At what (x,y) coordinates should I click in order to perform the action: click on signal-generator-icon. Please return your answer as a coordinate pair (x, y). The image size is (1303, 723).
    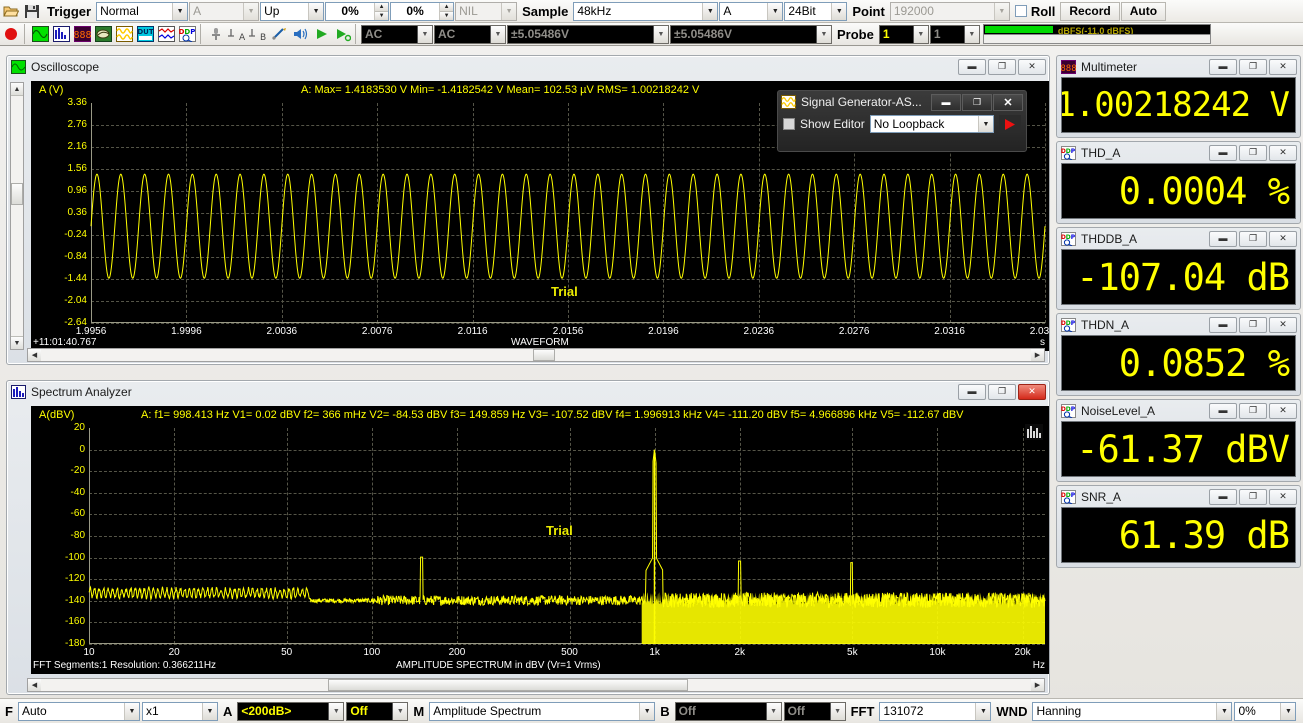
    Looking at the image, I should click on (124, 34).